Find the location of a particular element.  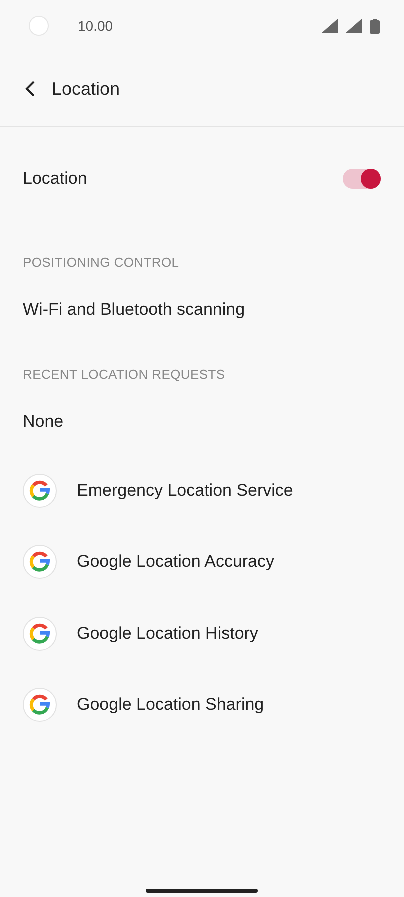

app-name: Google Location Sharing is located at coordinates (170, 705).